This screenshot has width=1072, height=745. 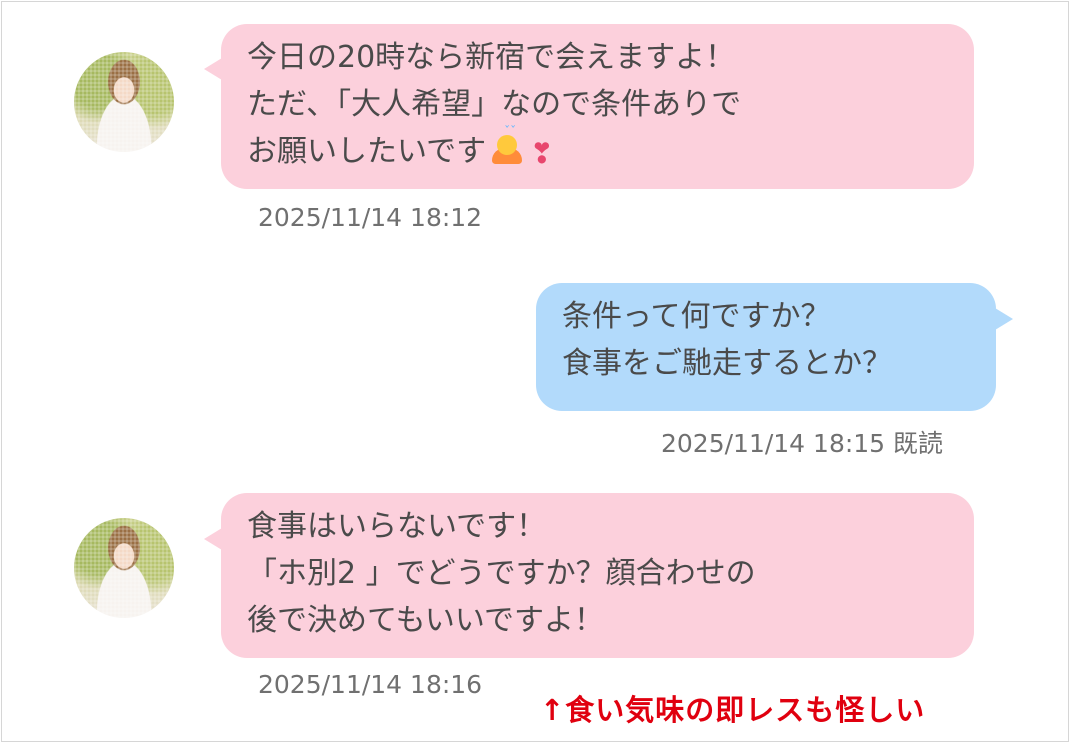 I want to click on message-timestamp: 2025/11/14 18:12, so click(x=370, y=217).